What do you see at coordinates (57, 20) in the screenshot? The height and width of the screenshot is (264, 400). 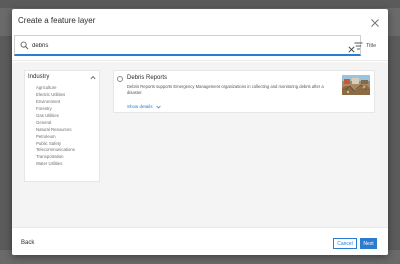 I see `dialog-title: Create a feature layer` at bounding box center [57, 20].